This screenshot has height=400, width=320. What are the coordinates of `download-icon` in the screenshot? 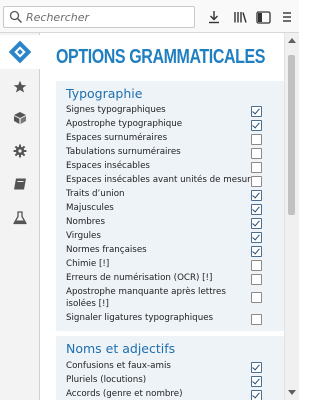 It's located at (214, 17).